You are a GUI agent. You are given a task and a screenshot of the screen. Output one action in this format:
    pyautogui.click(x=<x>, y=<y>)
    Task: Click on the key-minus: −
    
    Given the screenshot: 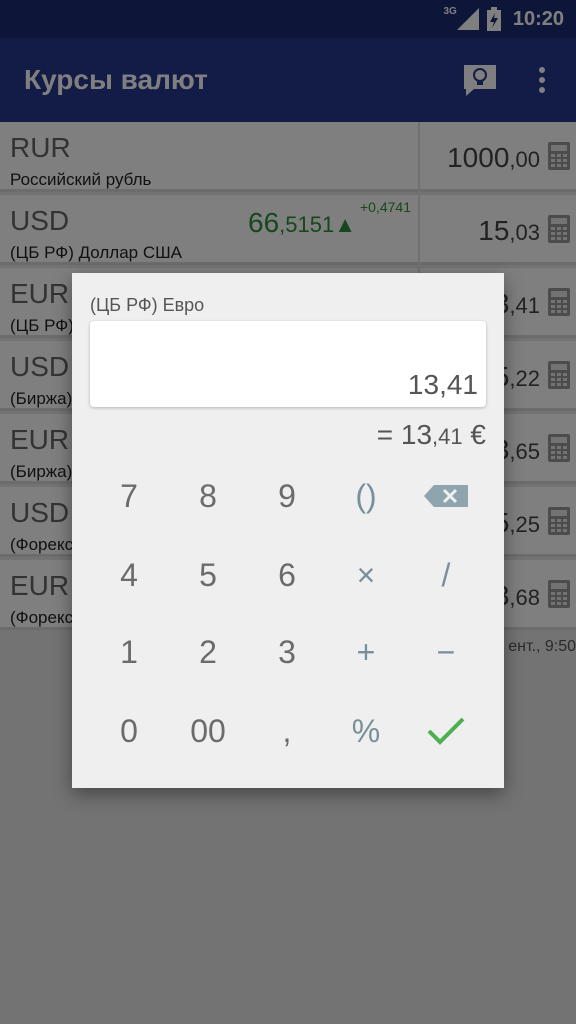 What is the action you would take?
    pyautogui.click(x=446, y=652)
    